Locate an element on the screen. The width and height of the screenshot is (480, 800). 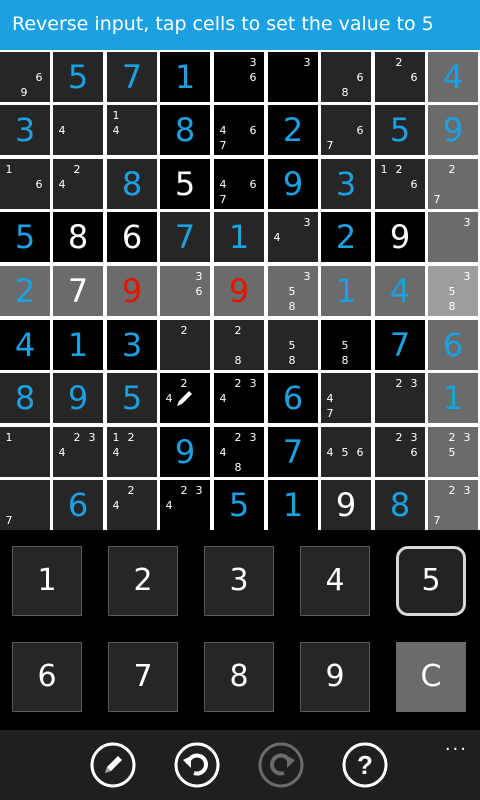
number-key-3: 3 is located at coordinates (239, 581).